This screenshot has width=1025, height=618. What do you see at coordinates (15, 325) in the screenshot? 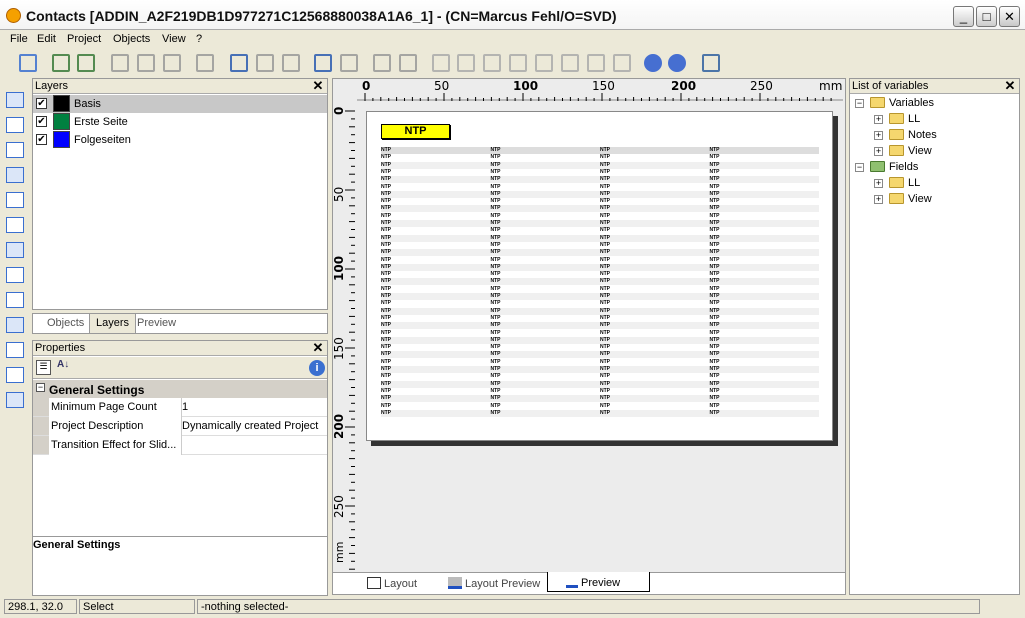
I see `chart-tool-icon` at bounding box center [15, 325].